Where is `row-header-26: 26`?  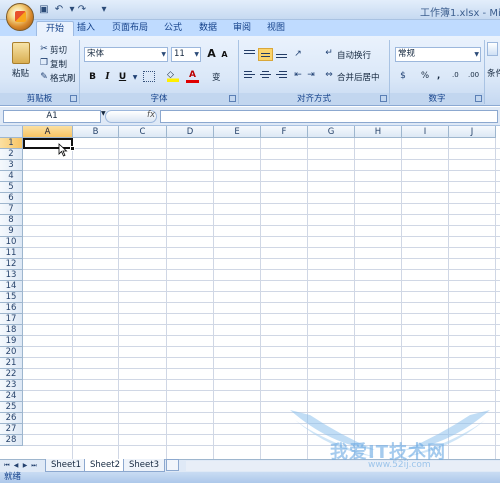
row-header-26: 26 is located at coordinates (11, 418).